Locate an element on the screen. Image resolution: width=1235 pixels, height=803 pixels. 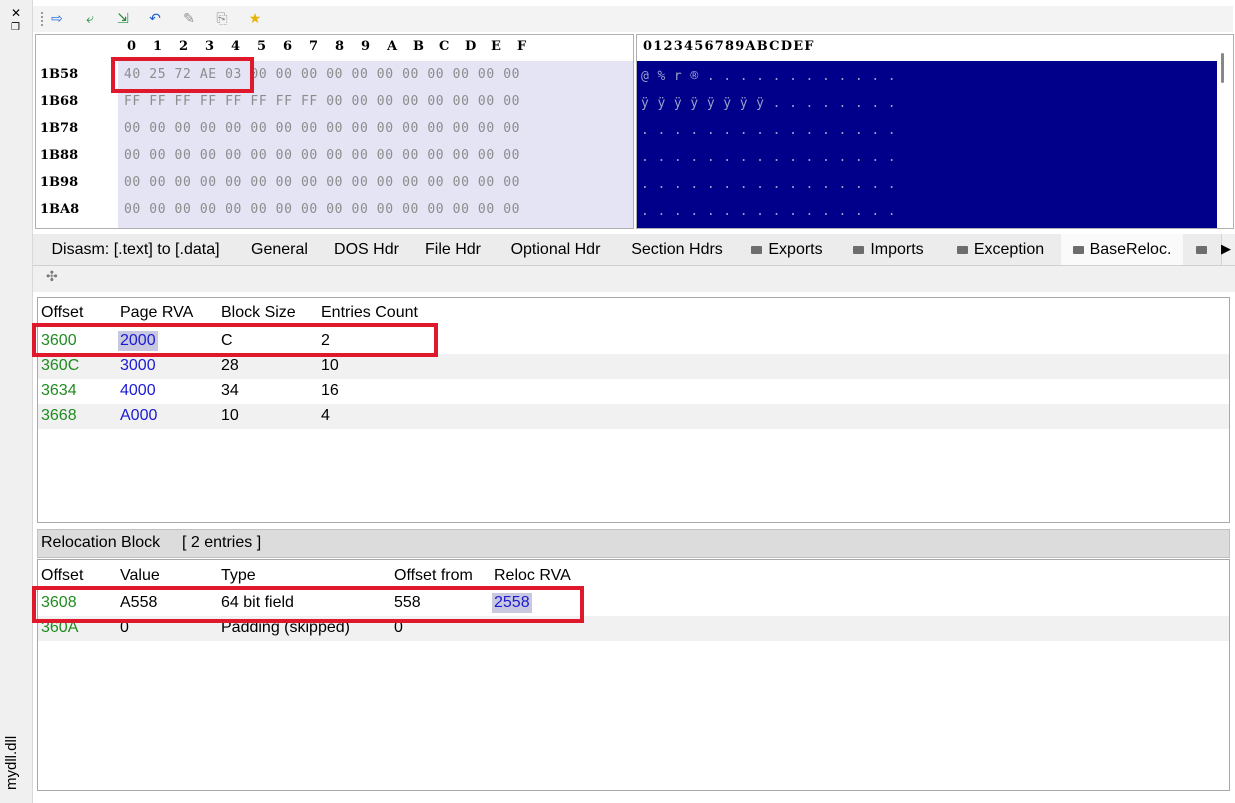
tab-exception: Exception is located at coordinates (1001, 249).